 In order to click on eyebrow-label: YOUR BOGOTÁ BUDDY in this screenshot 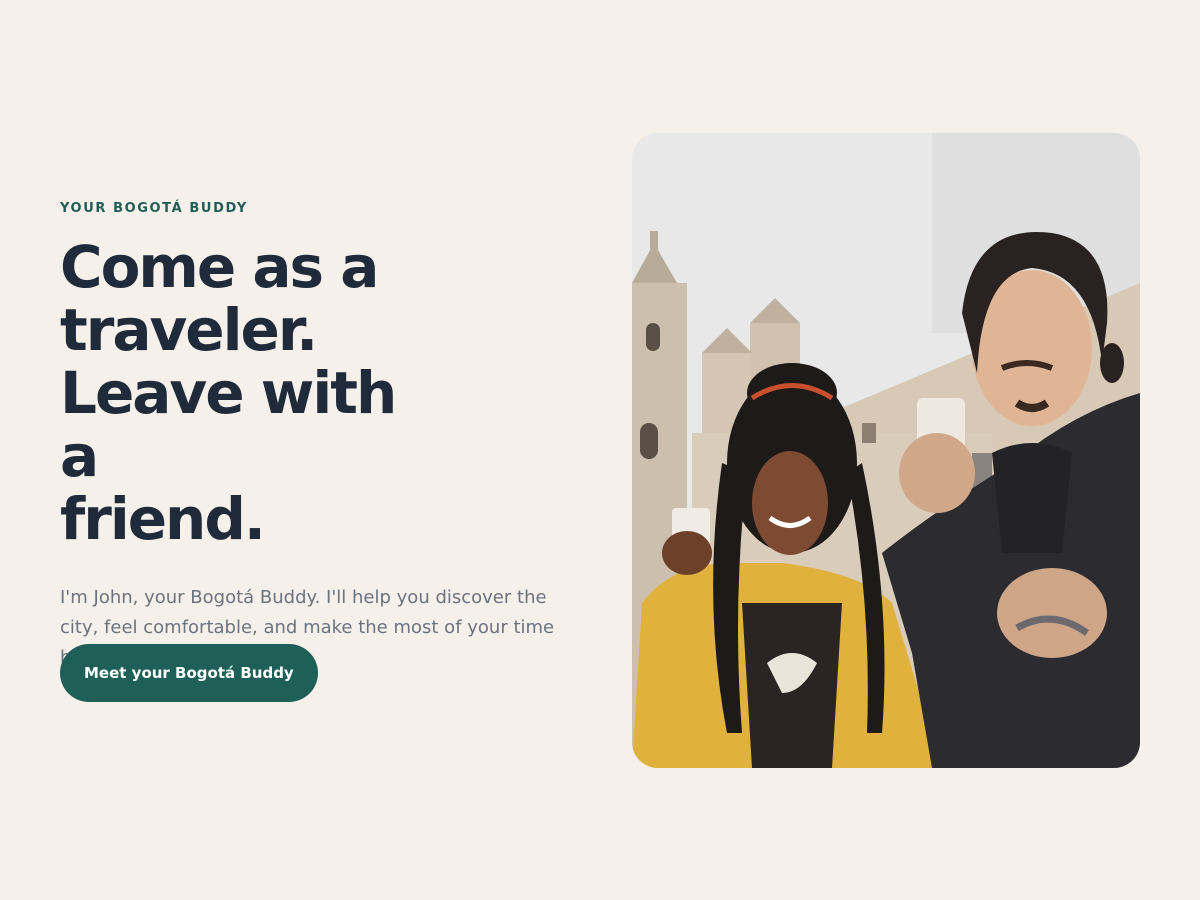, I will do `click(154, 208)`.